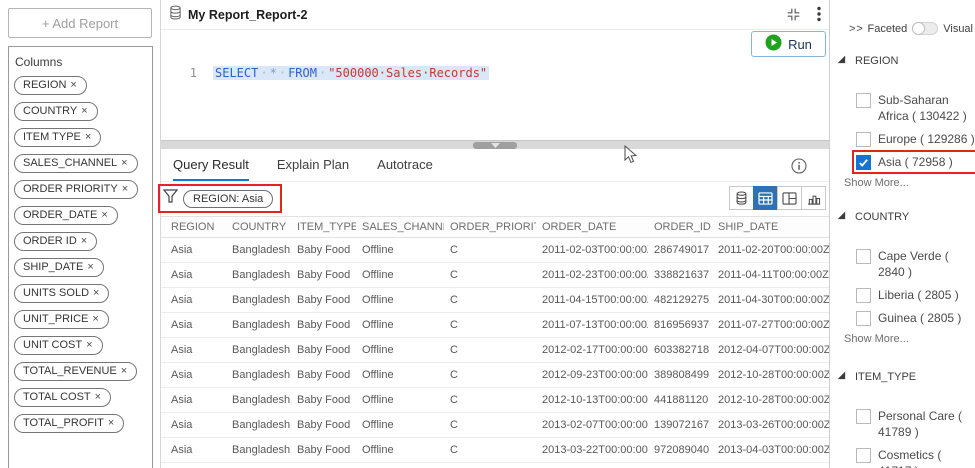 The image size is (975, 468). Describe the element at coordinates (915, 295) in the screenshot. I see `facet-item: Liberia ( 2805 )` at that location.